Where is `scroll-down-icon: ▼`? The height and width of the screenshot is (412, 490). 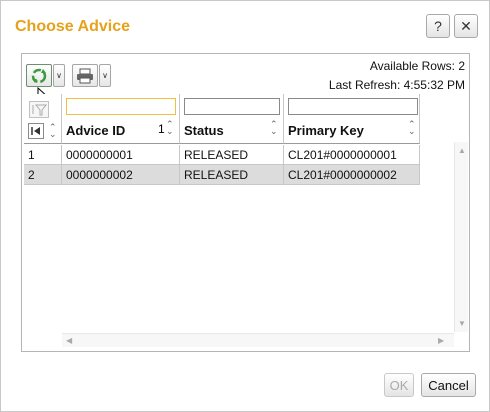
scroll-down-icon: ▼ is located at coordinates (462, 323).